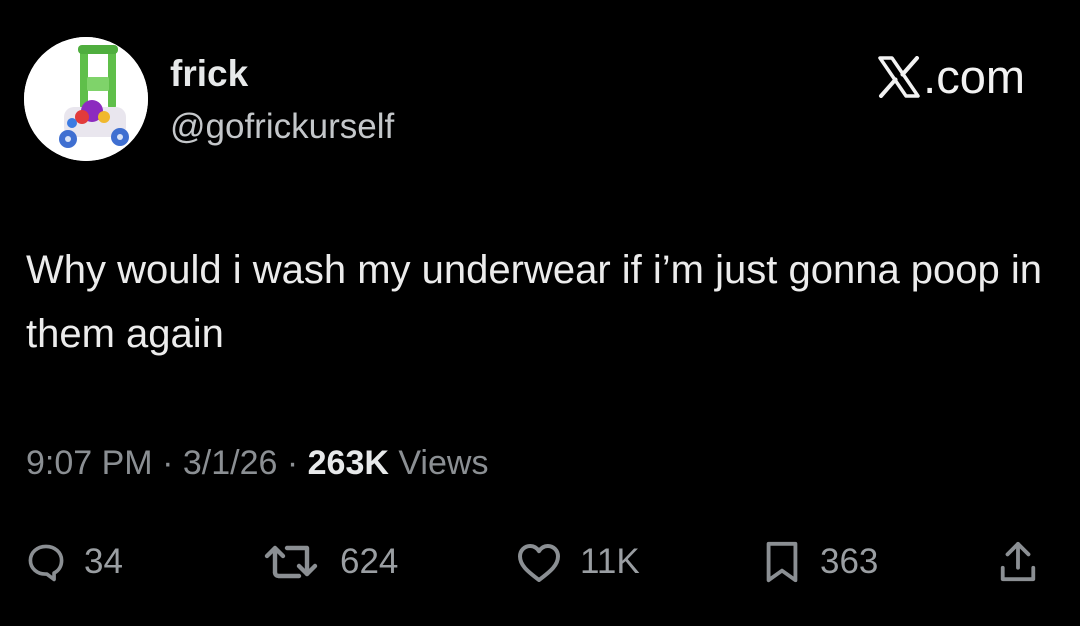 The height and width of the screenshot is (626, 1080). I want to click on tweet-time: 9:07 PM, so click(89, 463).